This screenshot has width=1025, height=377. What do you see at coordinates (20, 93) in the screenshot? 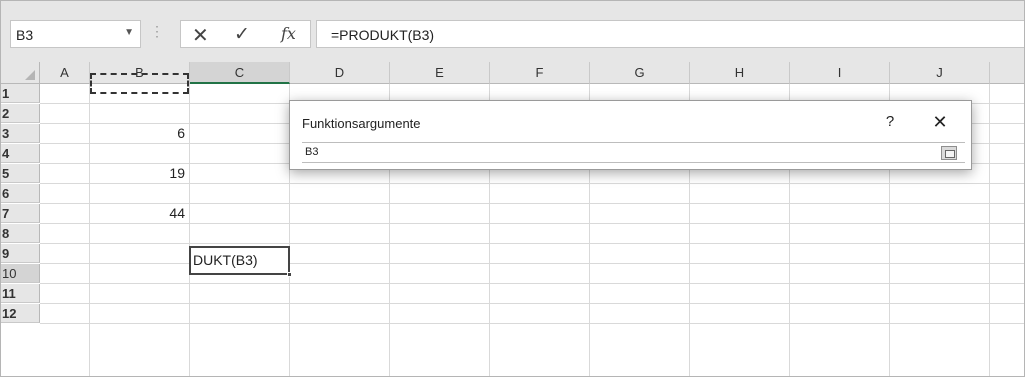
I see `row-header-1: 1` at bounding box center [20, 93].